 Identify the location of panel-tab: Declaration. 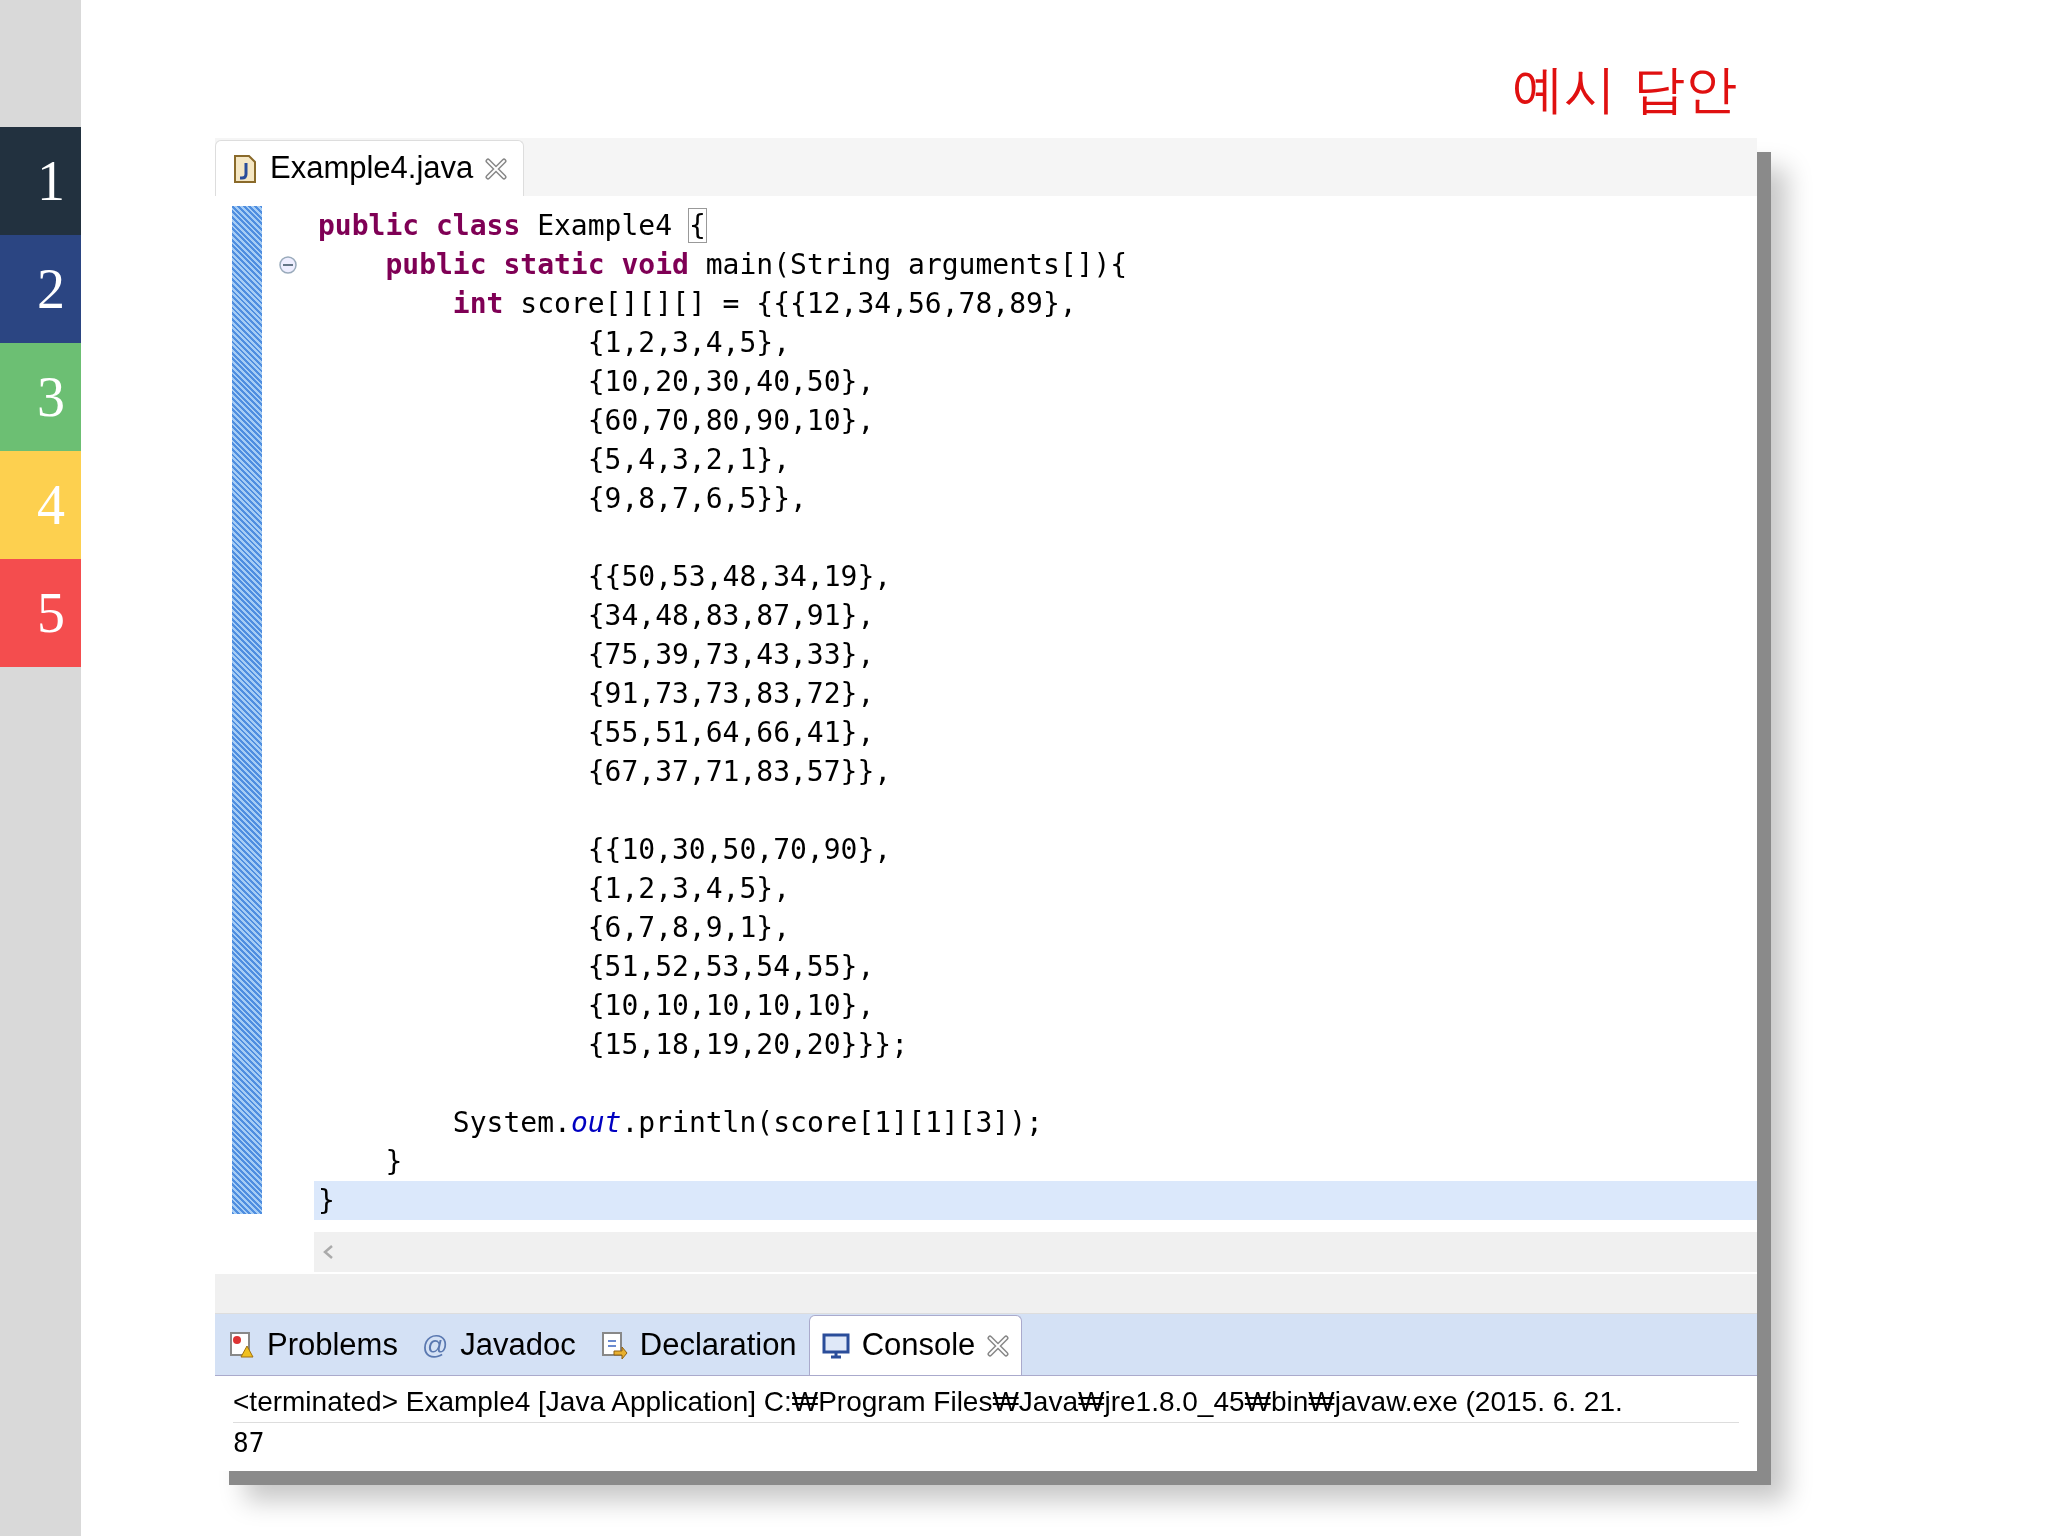
(698, 1345).